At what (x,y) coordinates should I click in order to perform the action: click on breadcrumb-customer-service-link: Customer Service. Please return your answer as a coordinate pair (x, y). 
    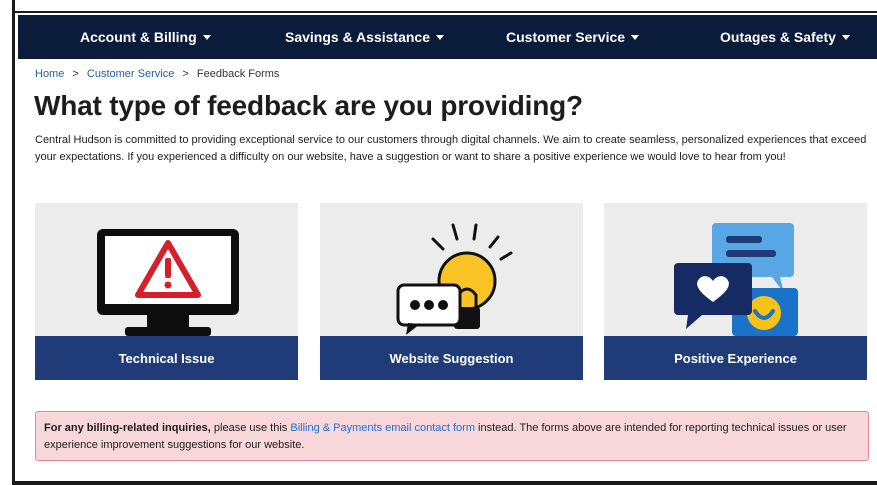
    Looking at the image, I should click on (130, 74).